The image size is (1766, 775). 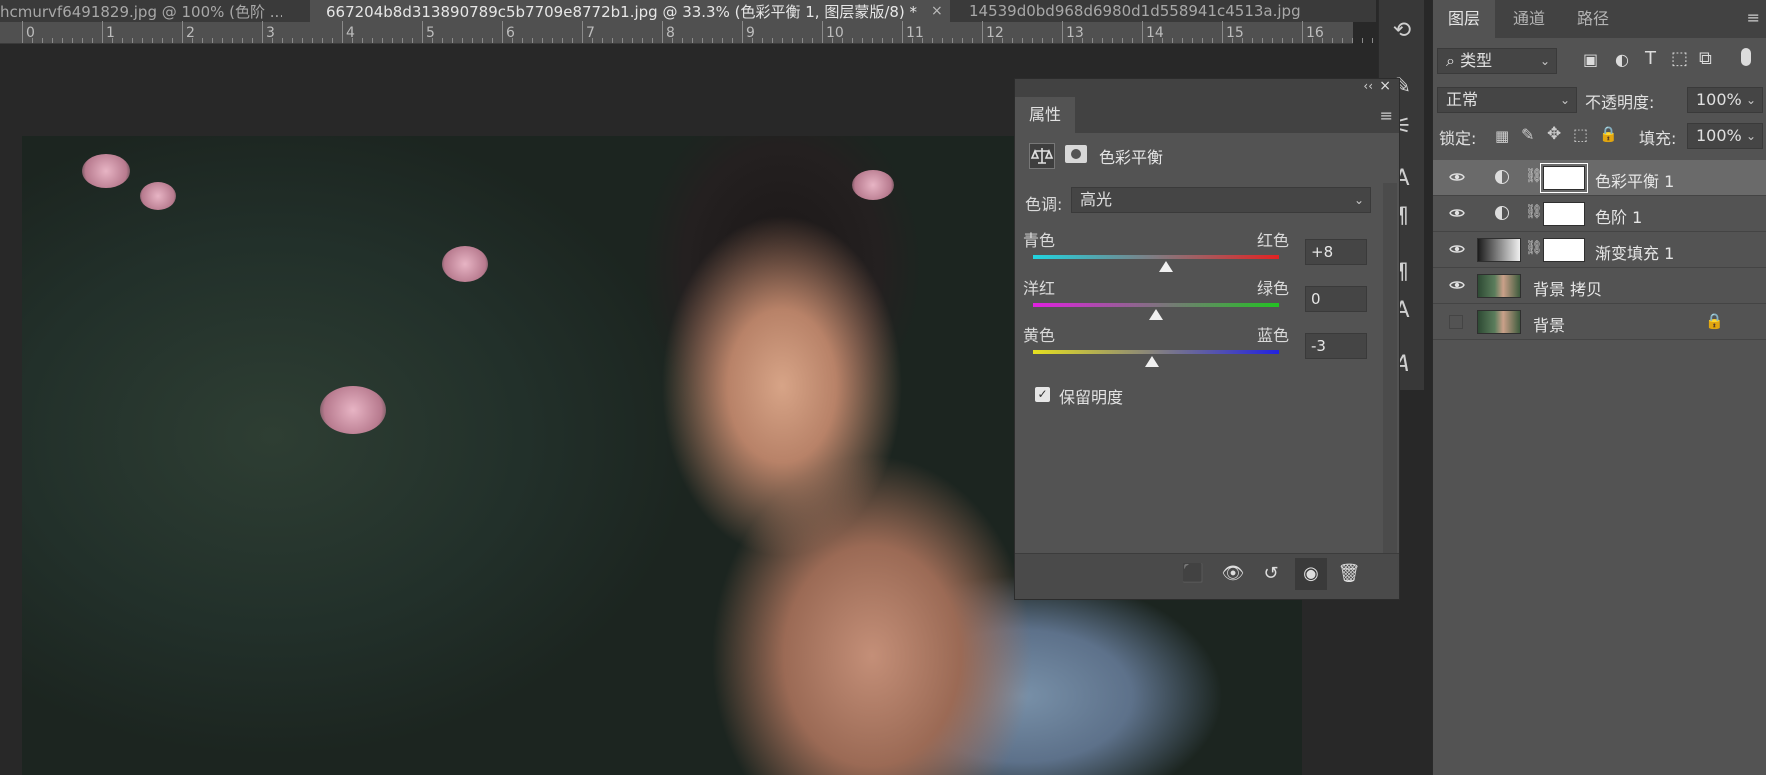 What do you see at coordinates (1156, 352) in the screenshot?
I see `yellow-blue-slider-track` at bounding box center [1156, 352].